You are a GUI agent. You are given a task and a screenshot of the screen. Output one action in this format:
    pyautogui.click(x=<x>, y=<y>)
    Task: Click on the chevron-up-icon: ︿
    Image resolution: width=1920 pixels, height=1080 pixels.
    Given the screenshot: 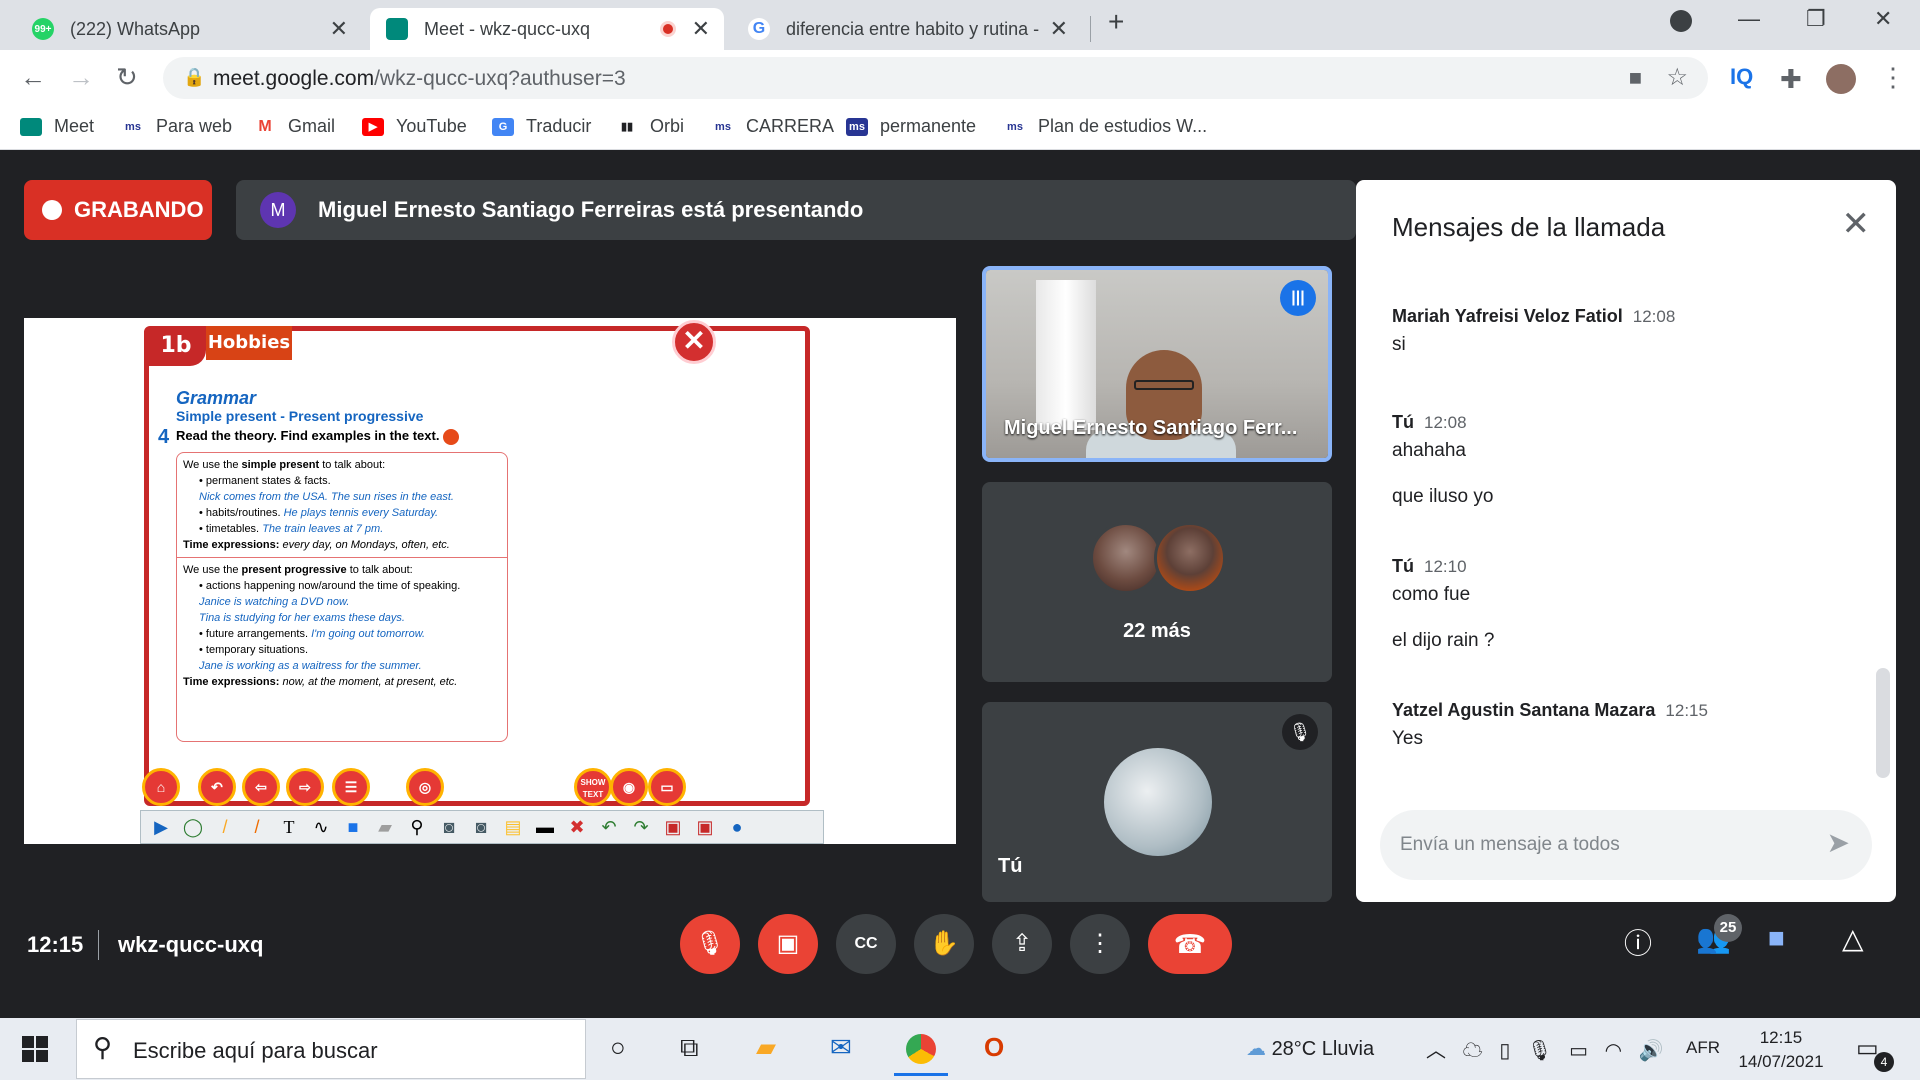 What is the action you would take?
    pyautogui.click(x=1436, y=1051)
    